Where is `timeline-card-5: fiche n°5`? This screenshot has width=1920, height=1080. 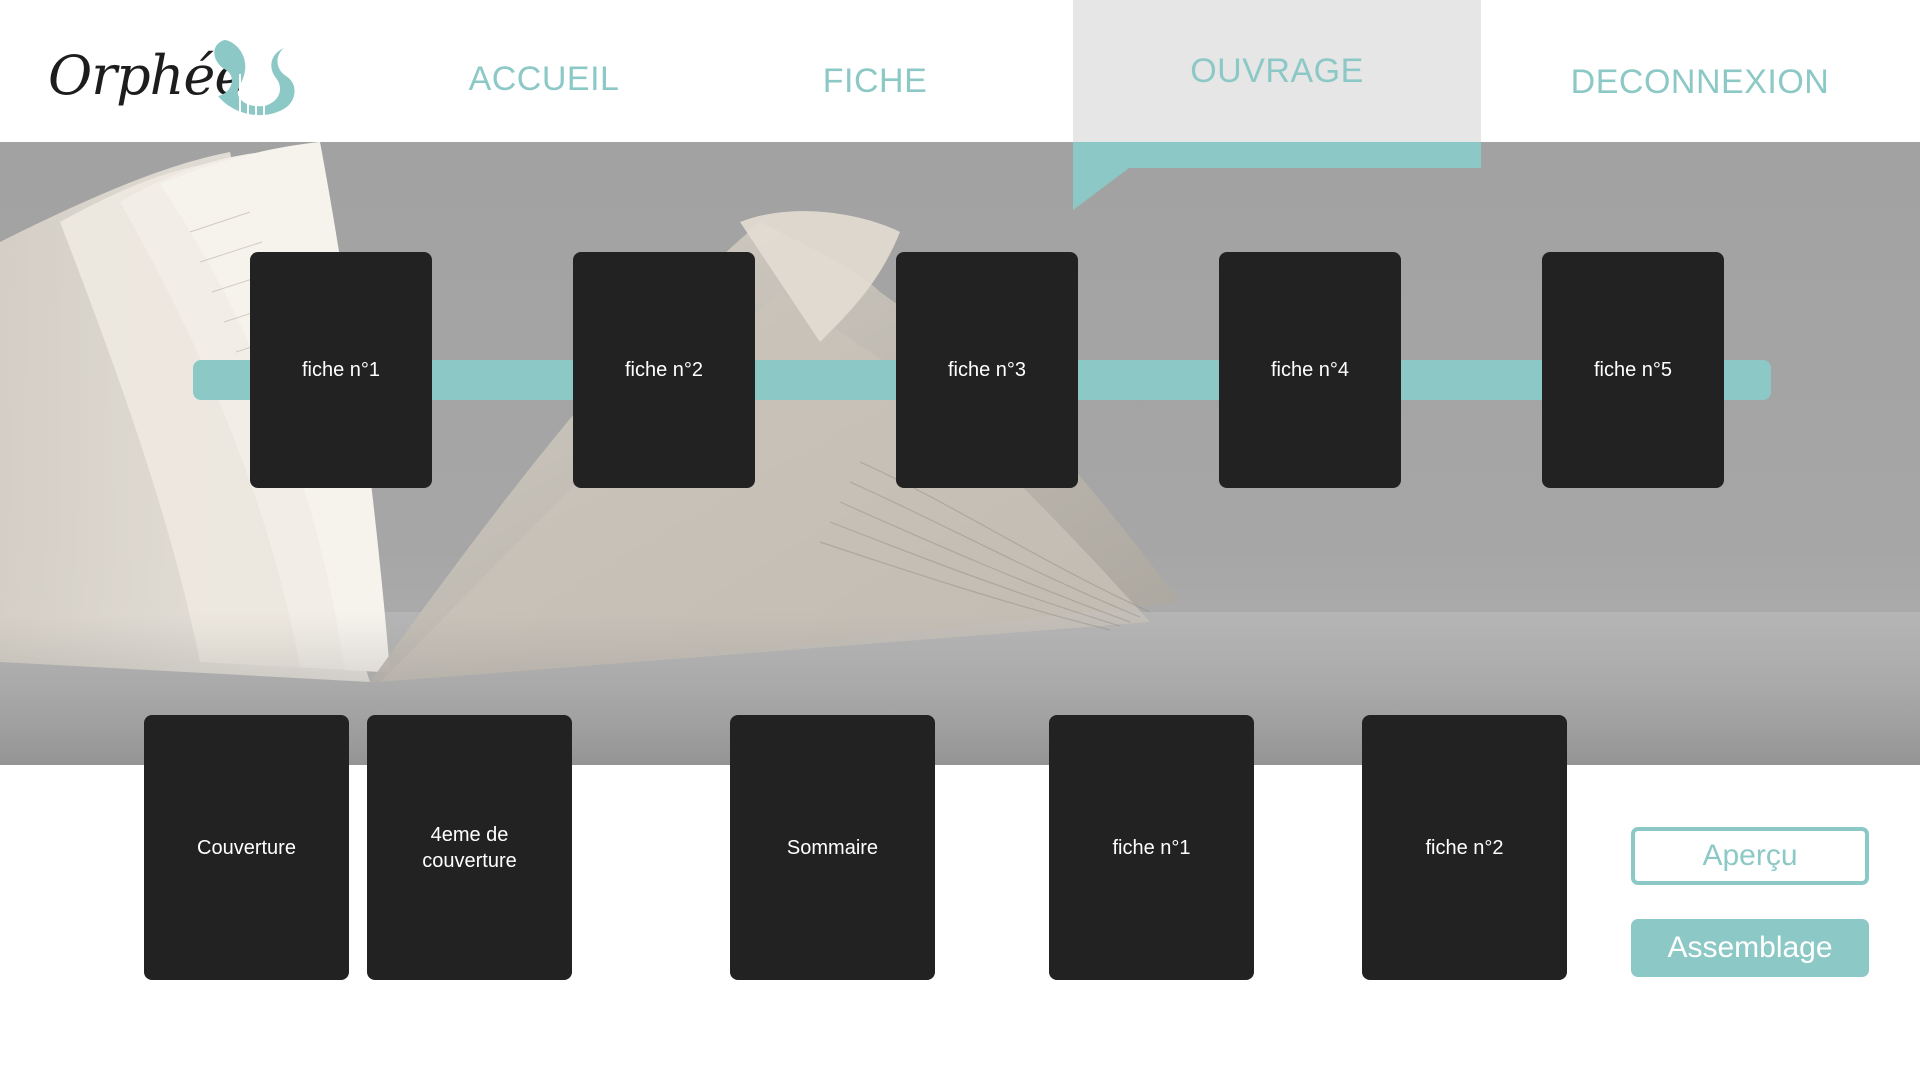
timeline-card-5: fiche n°5 is located at coordinates (1633, 370).